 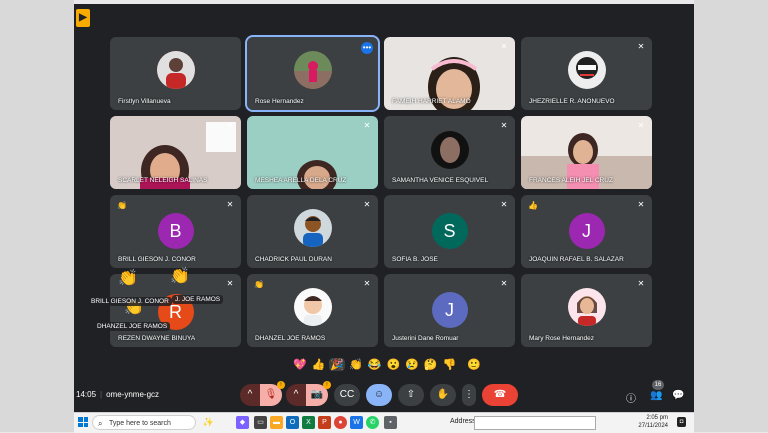 I want to click on participant-tile: ✕ FAMEIH HARRIET ALAMO, so click(x=449, y=73).